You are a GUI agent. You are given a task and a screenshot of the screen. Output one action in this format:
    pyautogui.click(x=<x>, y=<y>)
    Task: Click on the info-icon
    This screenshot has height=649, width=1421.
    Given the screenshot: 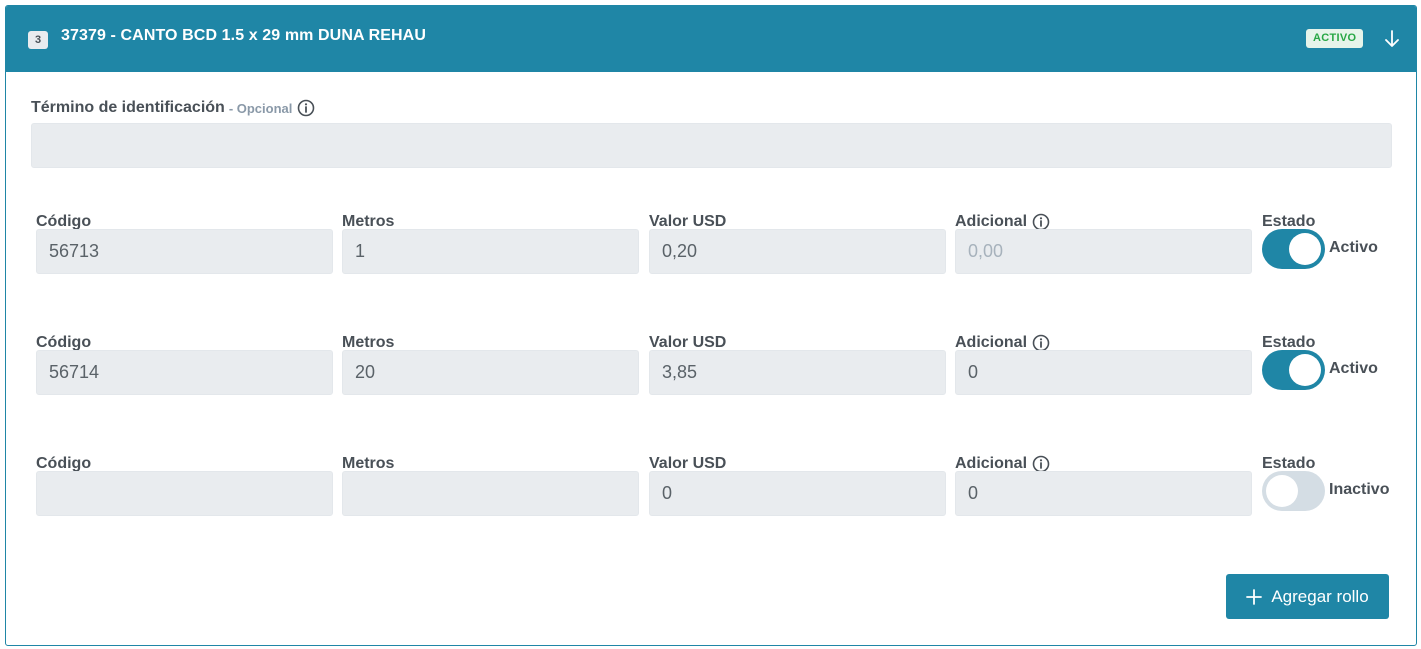 What is the action you would take?
    pyautogui.click(x=306, y=108)
    